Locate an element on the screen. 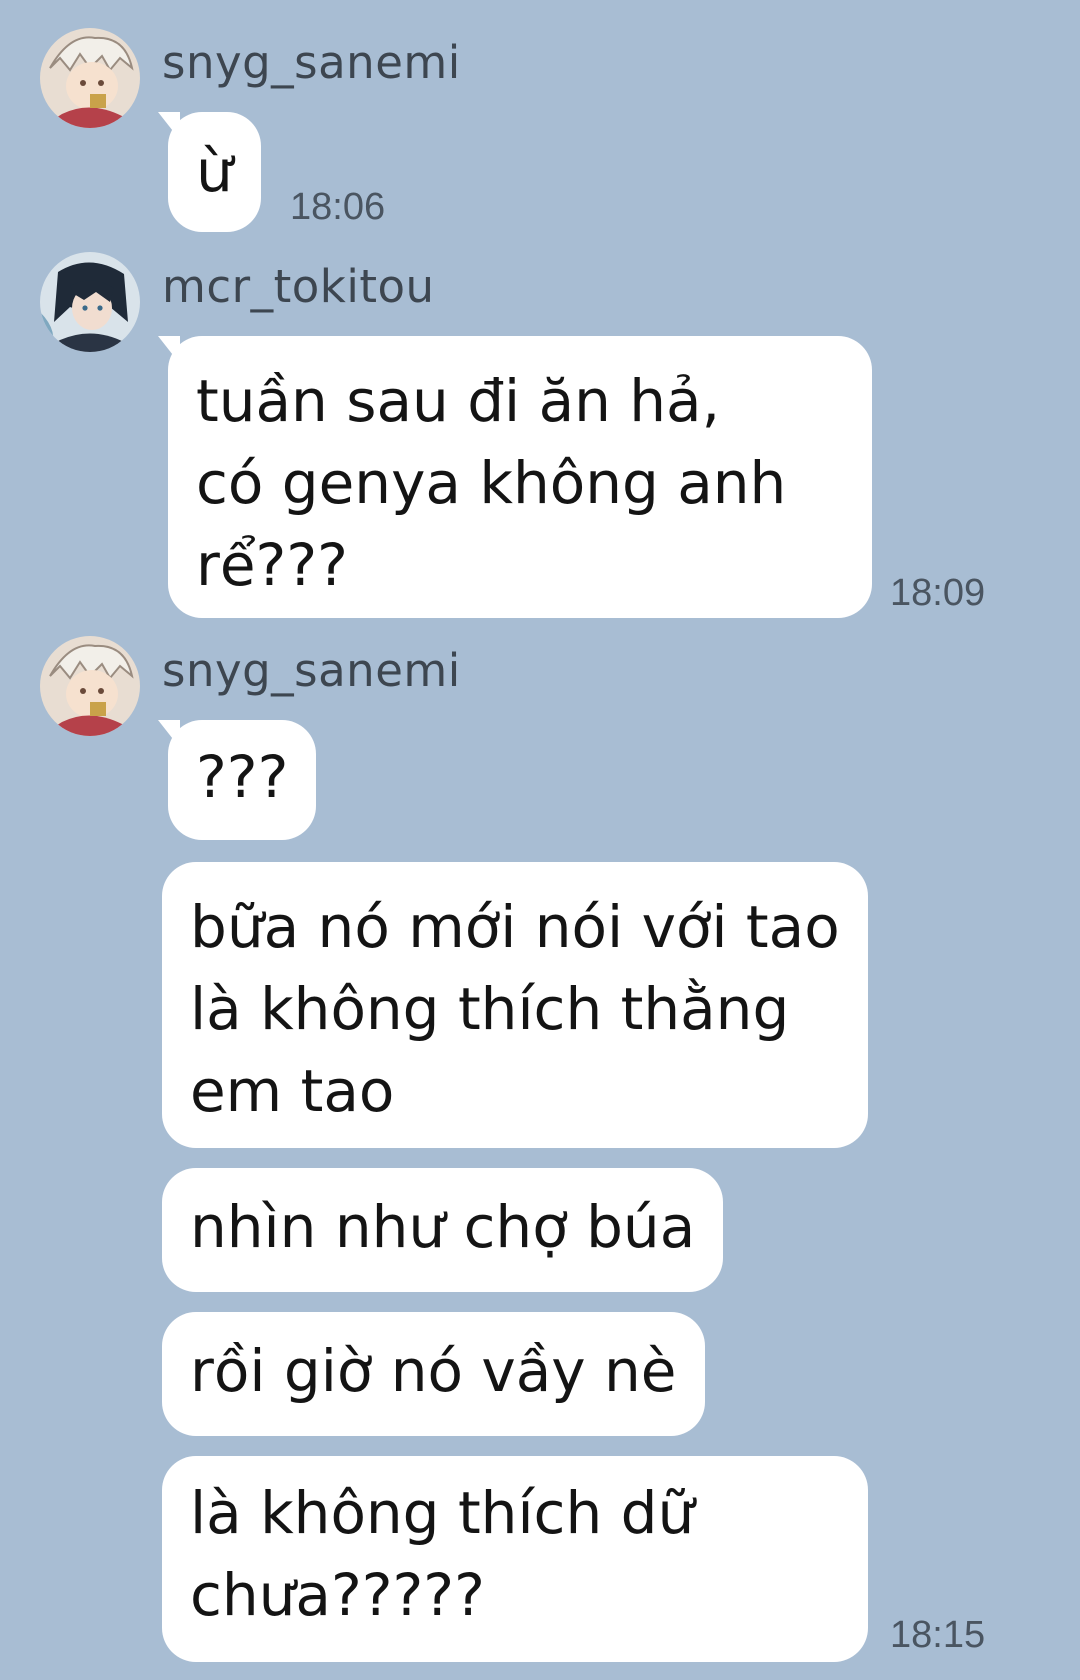 This screenshot has height=1680, width=1080. message-bubble: là không thích dữ chưa????? is located at coordinates (515, 1559).